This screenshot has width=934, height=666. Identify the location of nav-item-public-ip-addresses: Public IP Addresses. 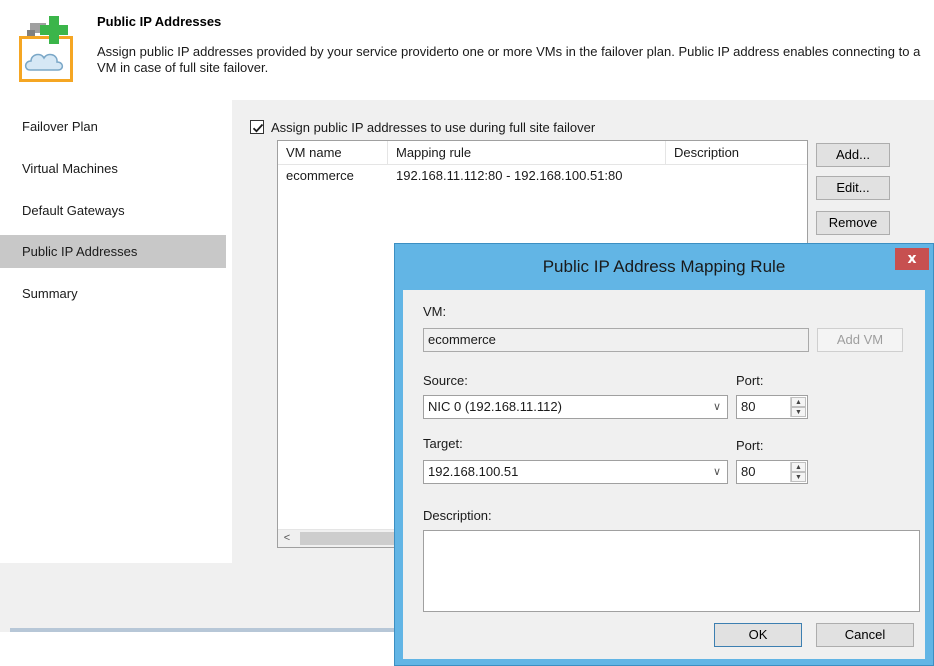
(113, 251).